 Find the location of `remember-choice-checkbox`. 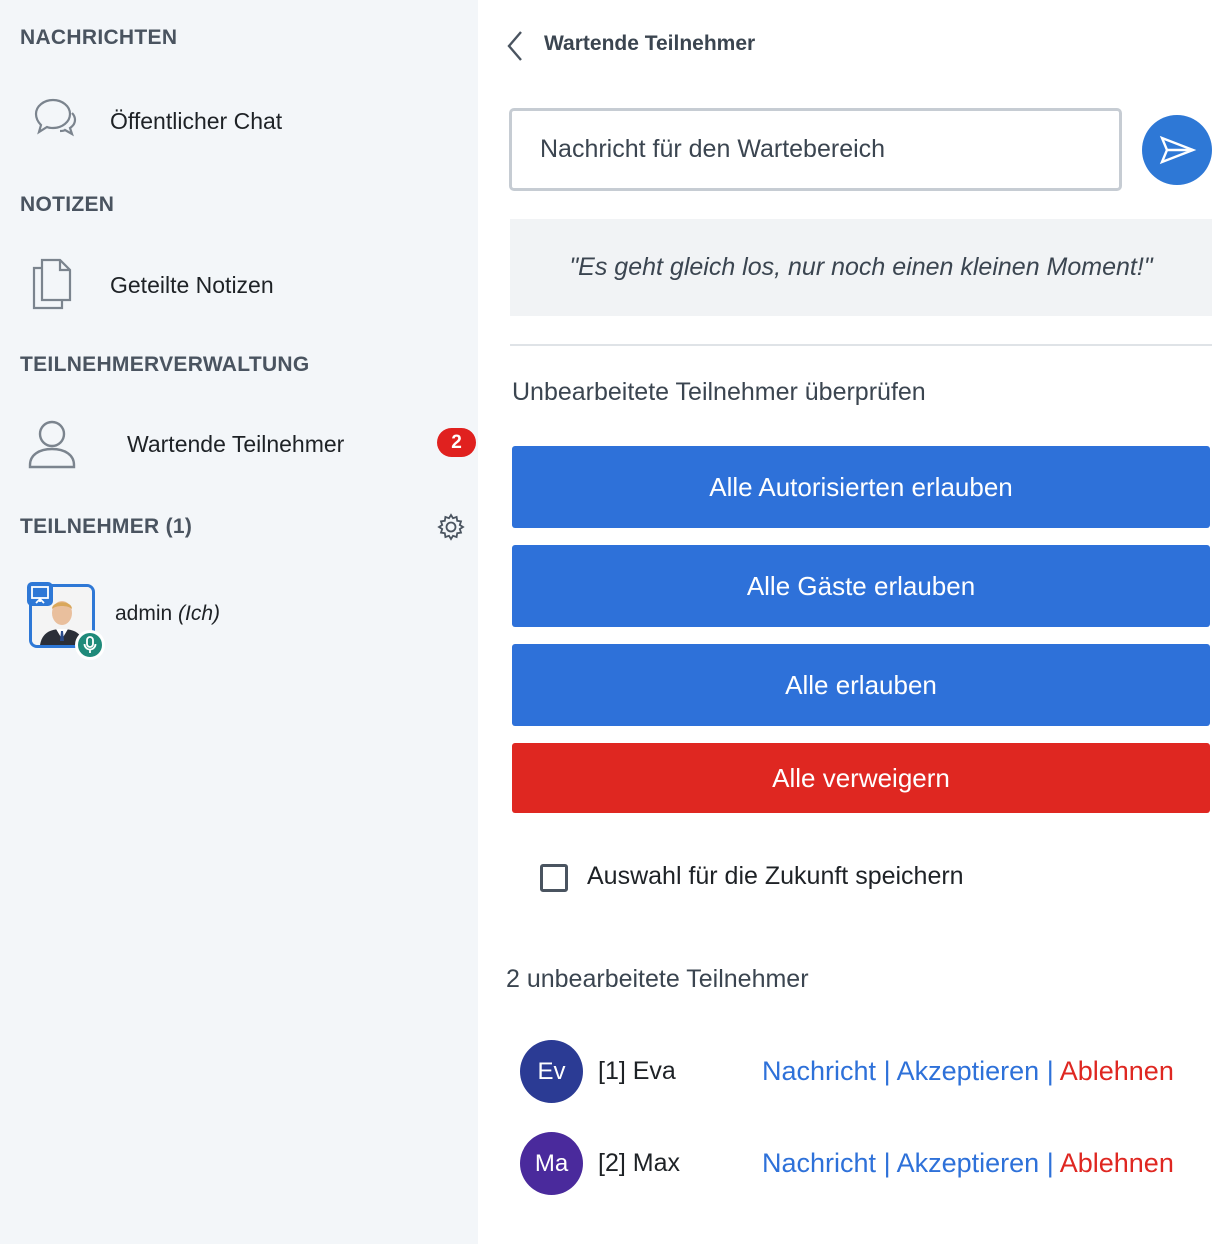

remember-choice-checkbox is located at coordinates (554, 878).